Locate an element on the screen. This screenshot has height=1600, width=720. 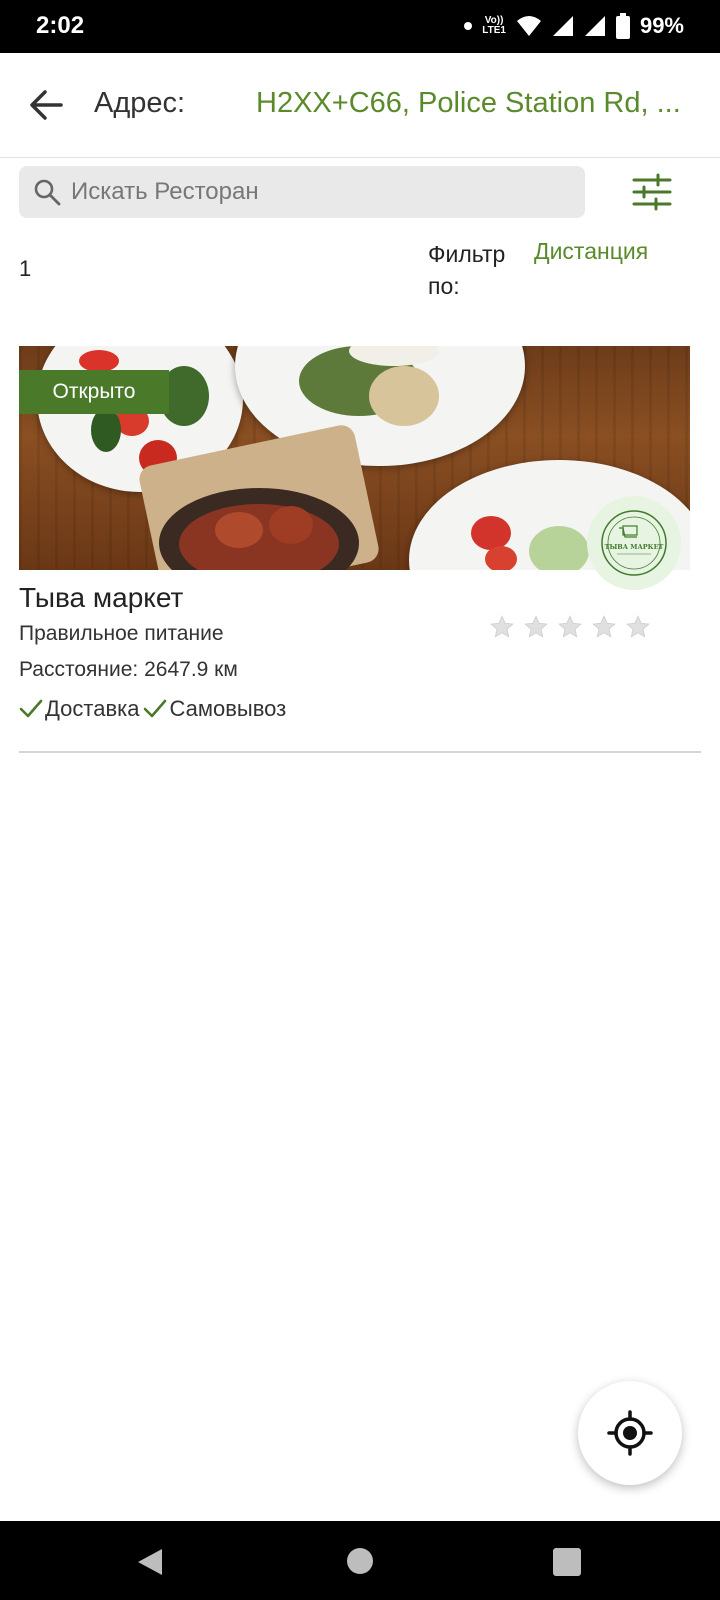
filter-settings-button is located at coordinates (652, 192).